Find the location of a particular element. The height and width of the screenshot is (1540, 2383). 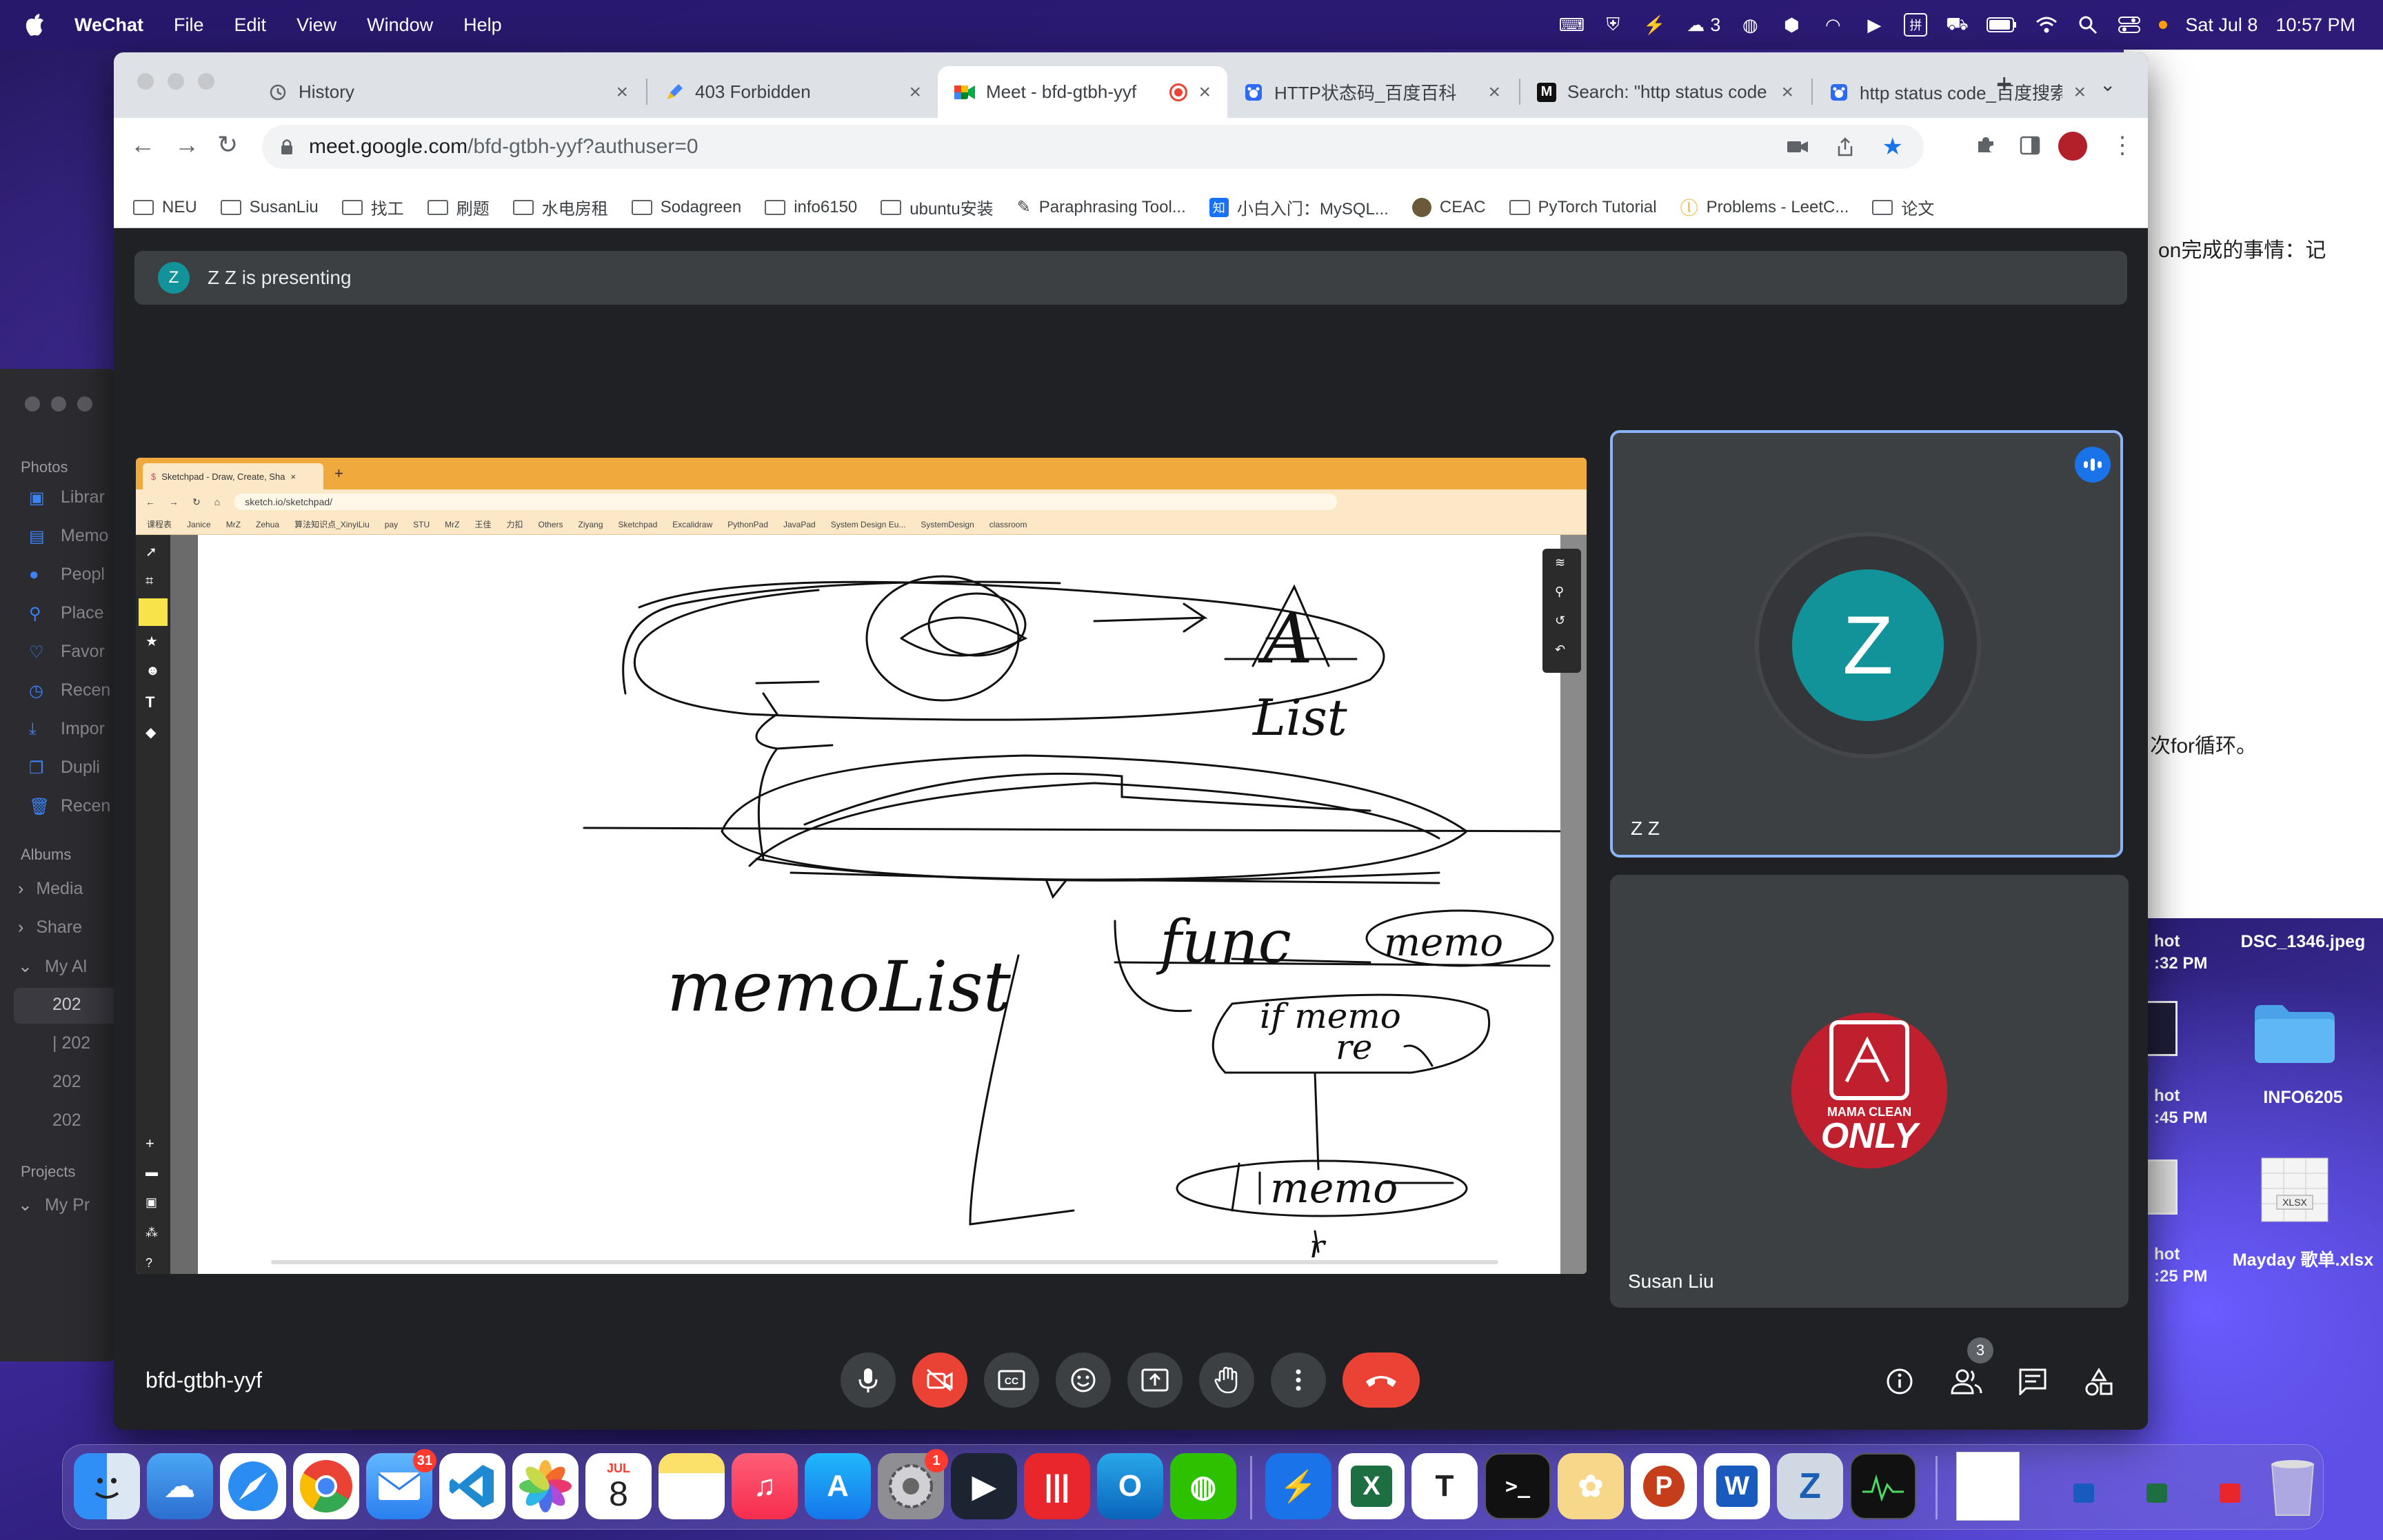

outlook-icon: O is located at coordinates (1130, 1486).